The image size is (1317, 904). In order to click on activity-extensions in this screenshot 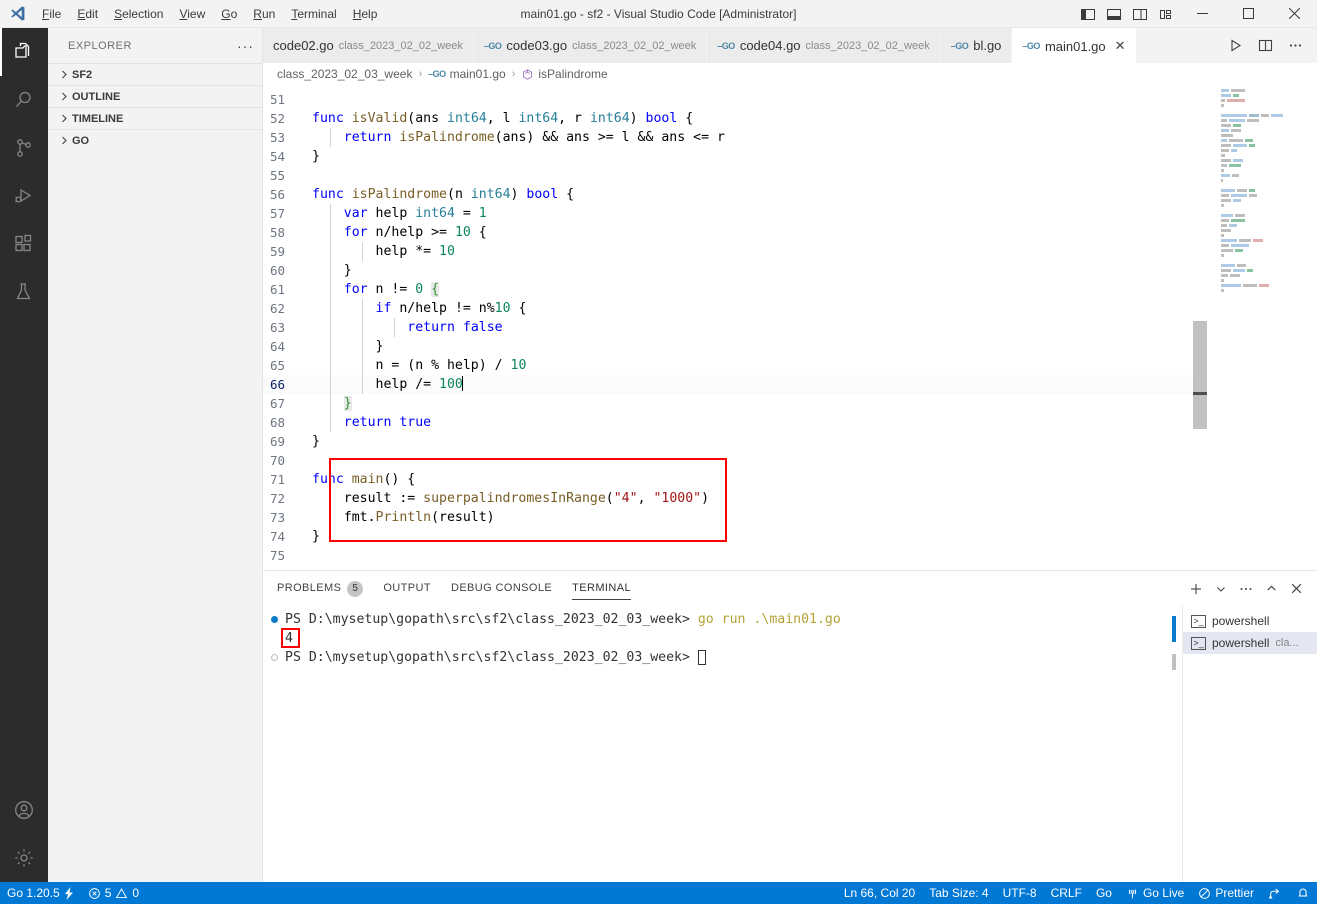, I will do `click(24, 244)`.